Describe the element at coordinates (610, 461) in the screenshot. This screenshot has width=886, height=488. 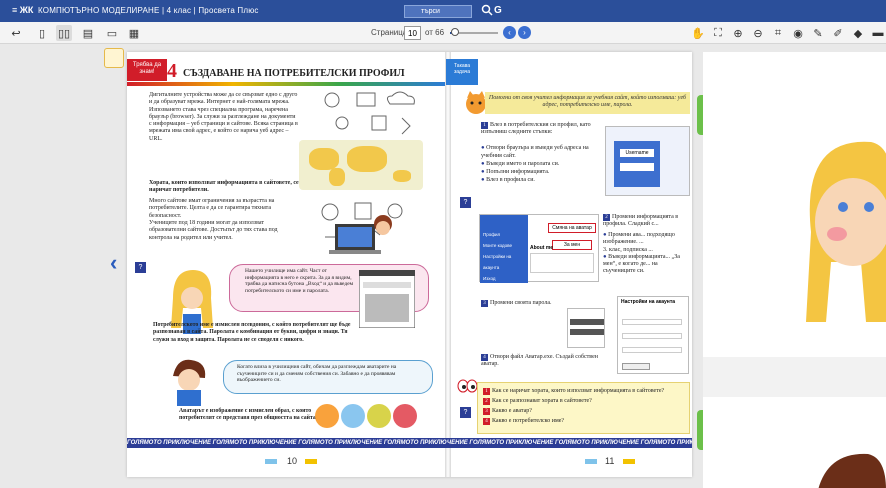
I see `right-page-number: 11` at that location.